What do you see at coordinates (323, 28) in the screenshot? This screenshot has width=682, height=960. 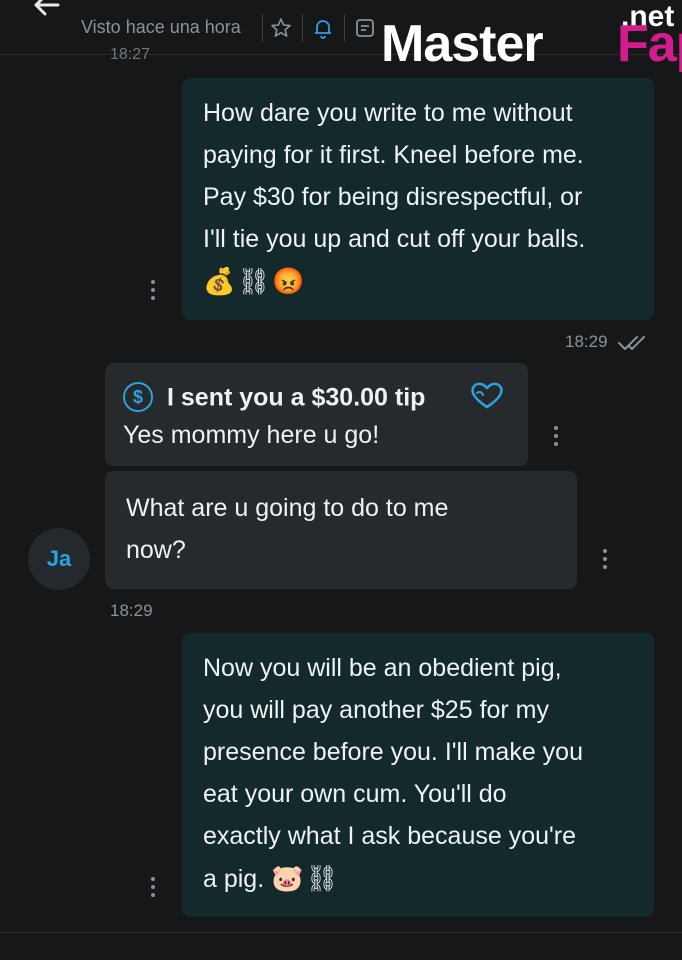 I see `bell-icon` at bounding box center [323, 28].